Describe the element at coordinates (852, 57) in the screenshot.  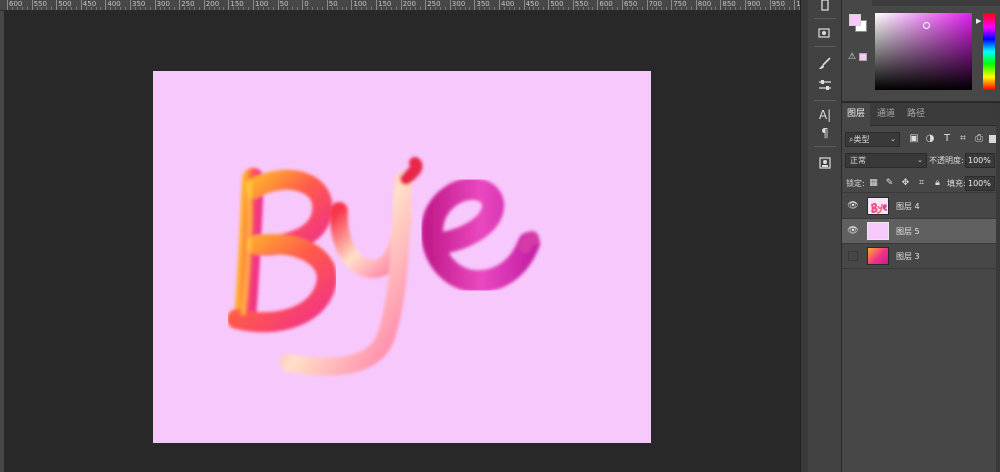
I see `gamut-warning-icon: ⚠` at that location.